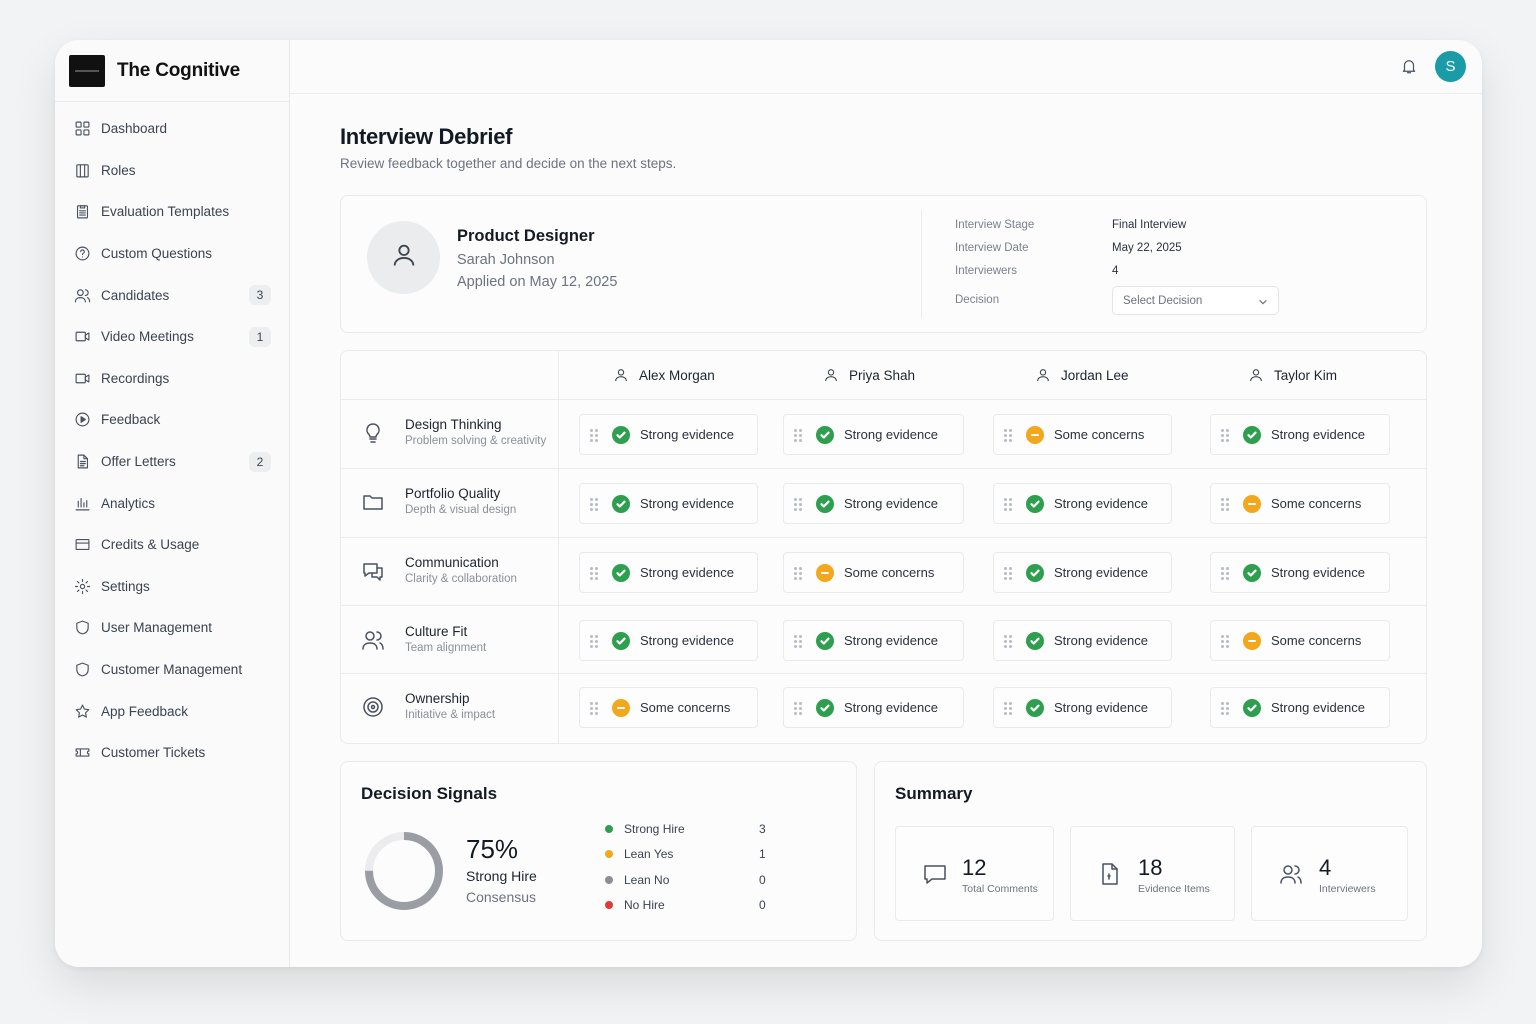  I want to click on sidebar-item-offer-letters: Offer Letters 2, so click(172, 462).